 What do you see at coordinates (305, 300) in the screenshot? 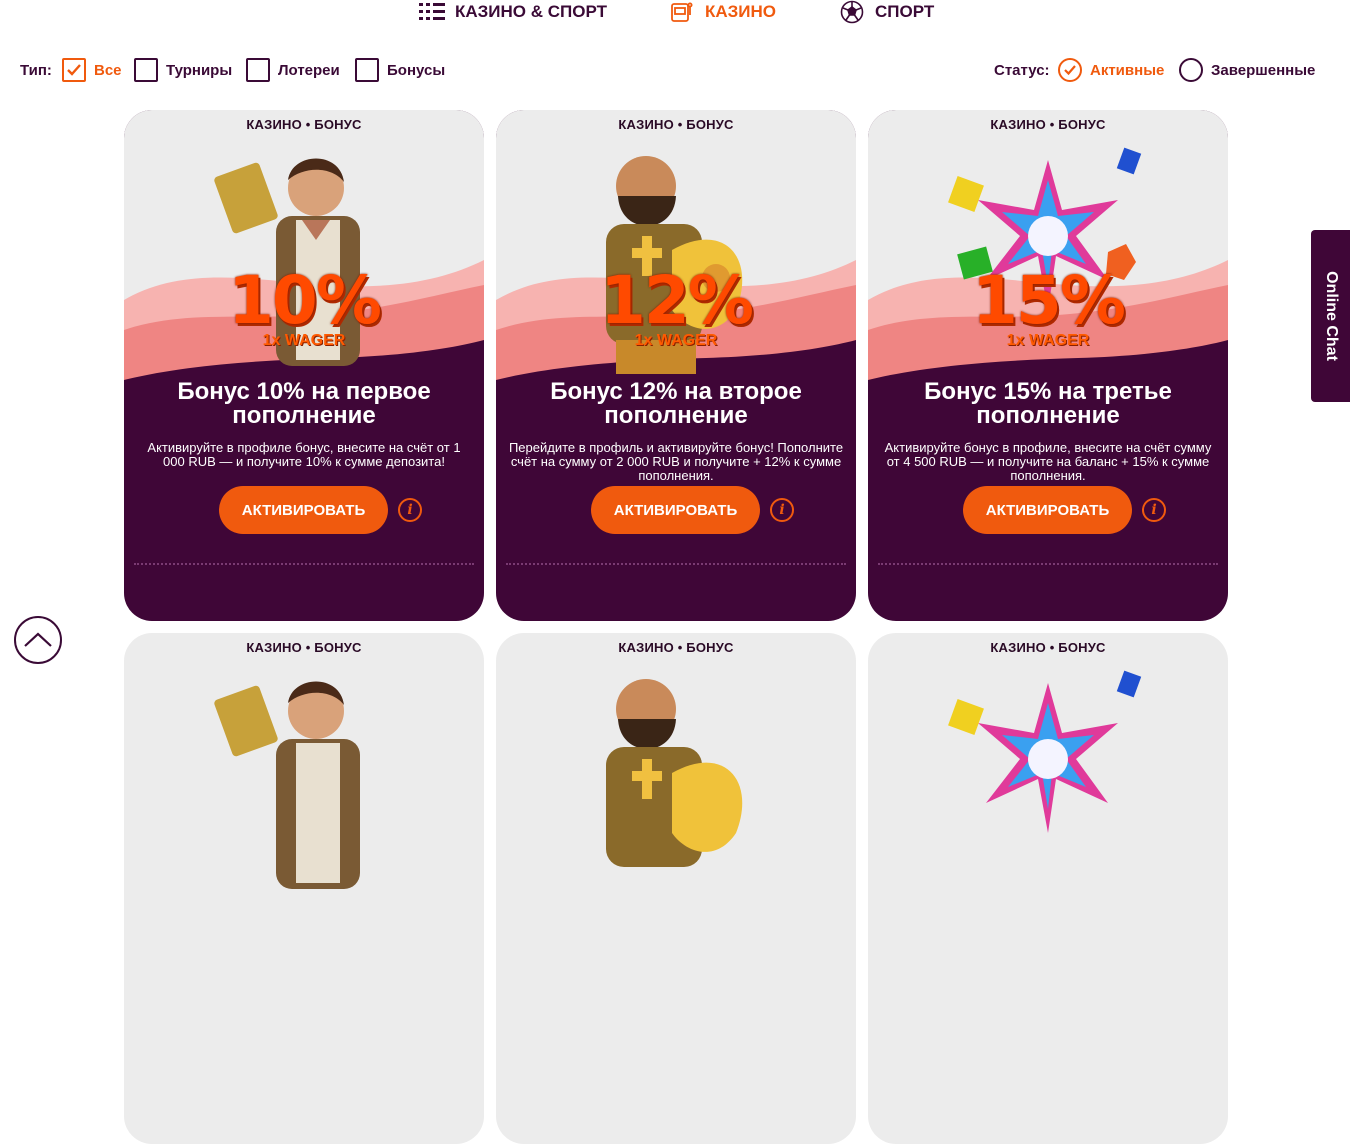
I see `bonus-percent: 10%` at bounding box center [305, 300].